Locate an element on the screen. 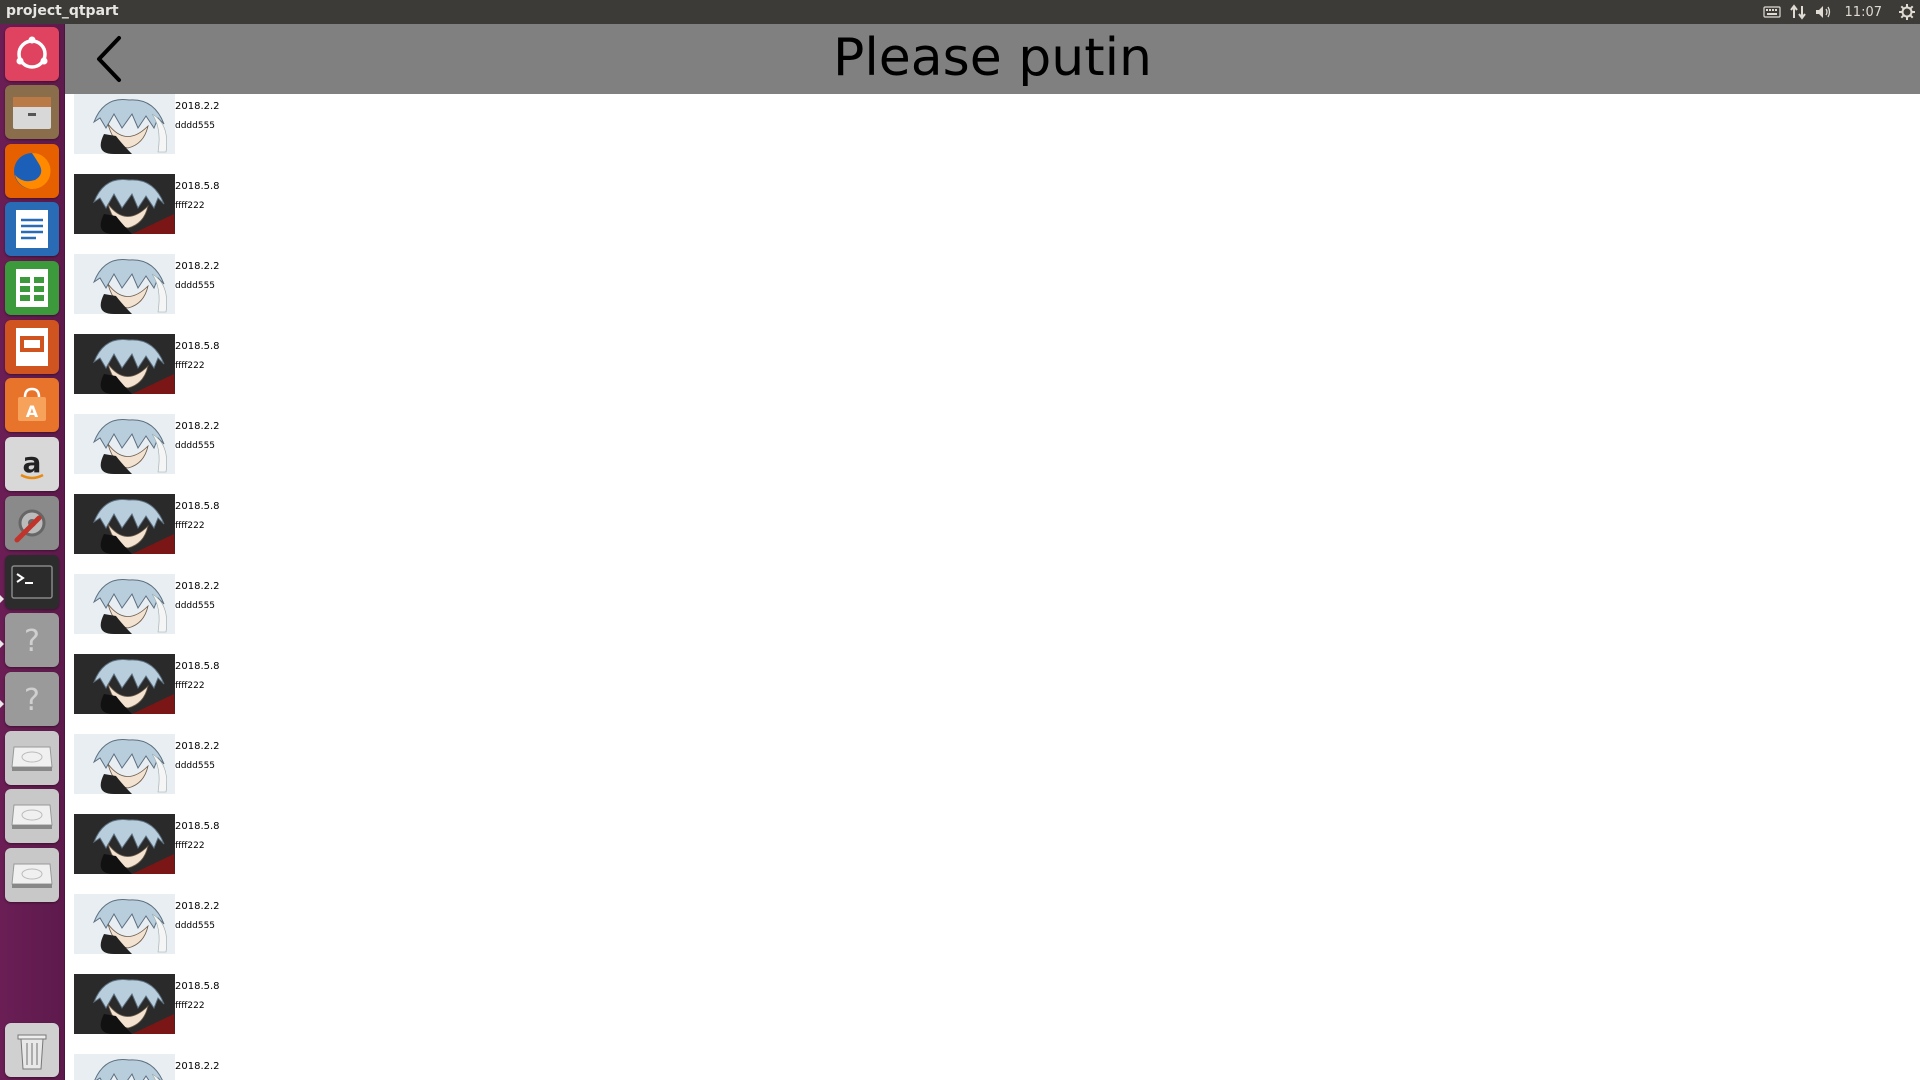 The image size is (1920, 1080). page-title: Please putin is located at coordinates (992, 58).